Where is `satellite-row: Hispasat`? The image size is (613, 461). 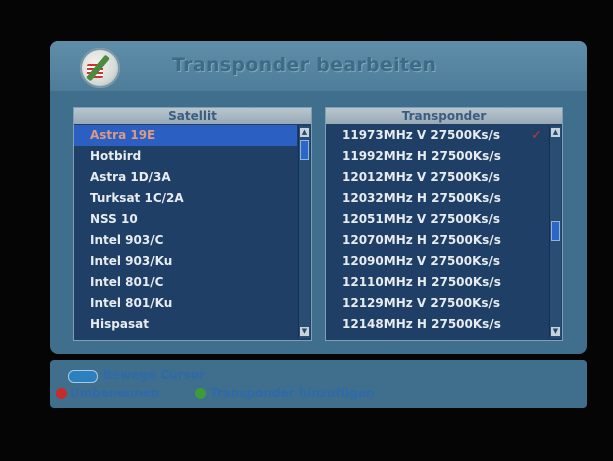 satellite-row: Hispasat is located at coordinates (185, 324).